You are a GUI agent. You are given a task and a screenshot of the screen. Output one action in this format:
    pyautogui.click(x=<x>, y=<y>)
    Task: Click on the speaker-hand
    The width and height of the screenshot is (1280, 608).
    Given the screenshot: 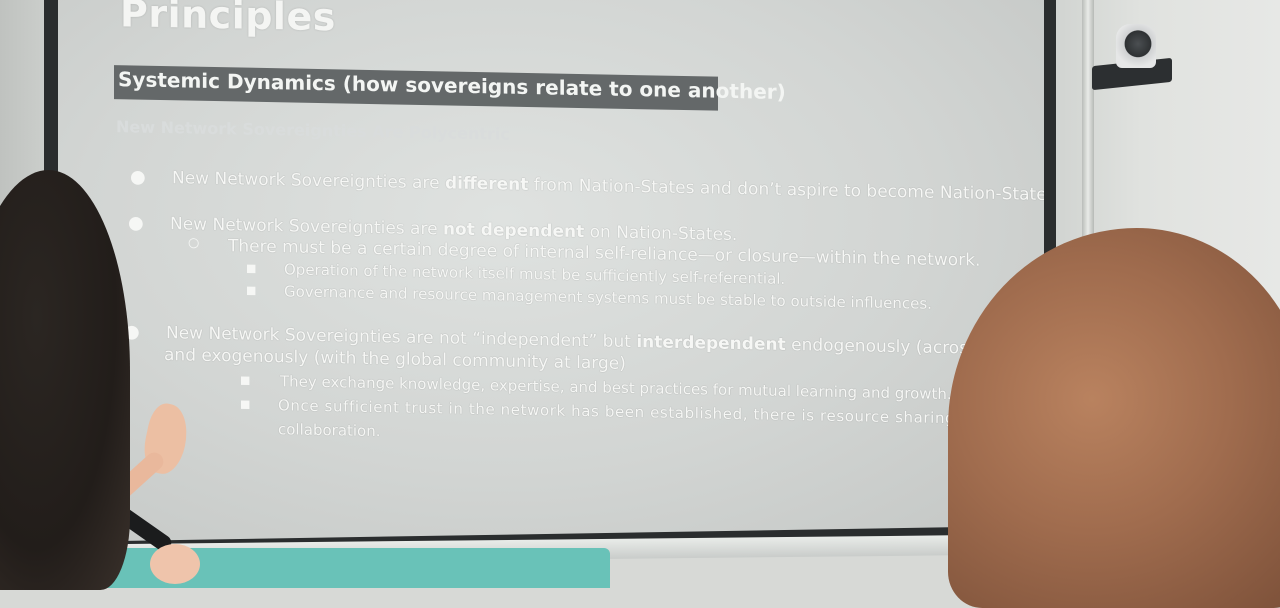 What is the action you would take?
    pyautogui.click(x=175, y=564)
    